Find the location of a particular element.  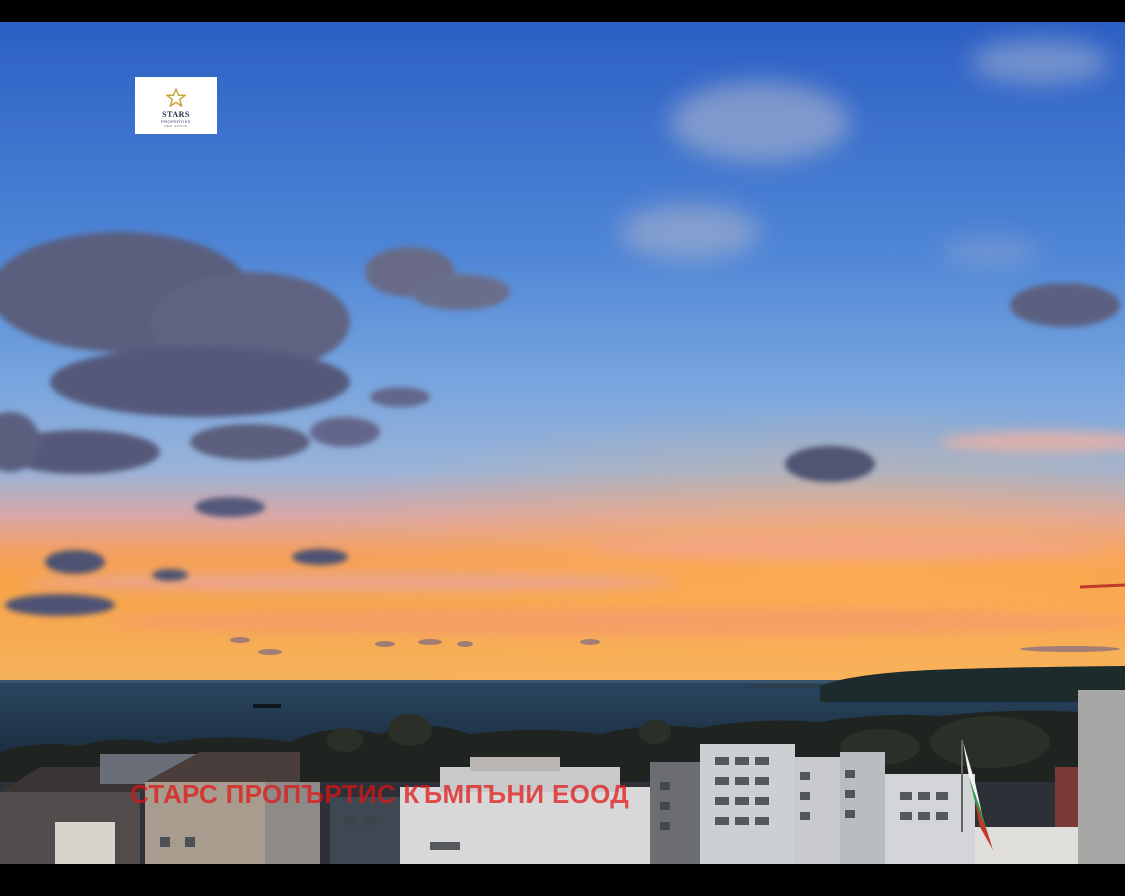

logo-tagline: REAL ESTATE is located at coordinates (176, 126).